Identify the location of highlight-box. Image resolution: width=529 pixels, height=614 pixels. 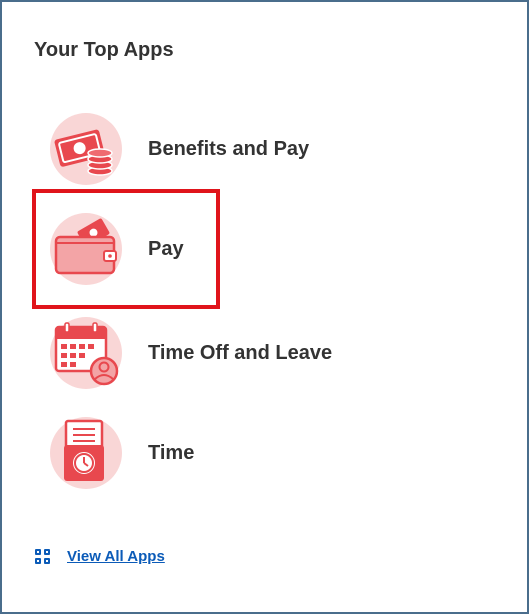
(126, 249).